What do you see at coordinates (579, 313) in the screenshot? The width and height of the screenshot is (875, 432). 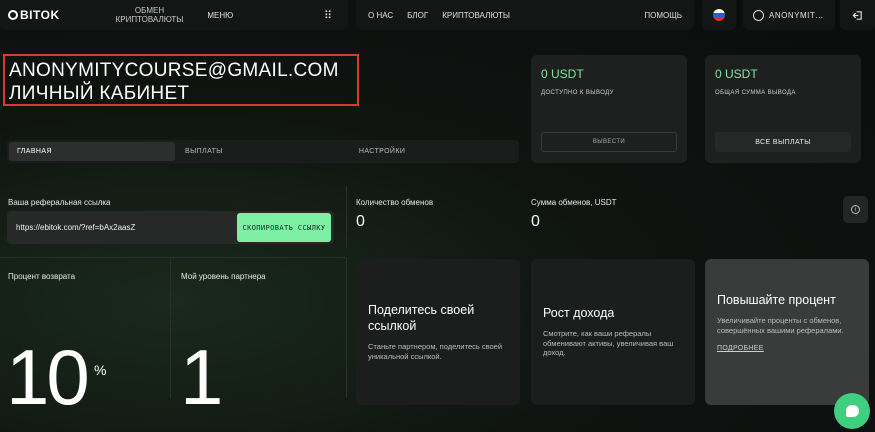 I see `feature-title: Рост дохода` at bounding box center [579, 313].